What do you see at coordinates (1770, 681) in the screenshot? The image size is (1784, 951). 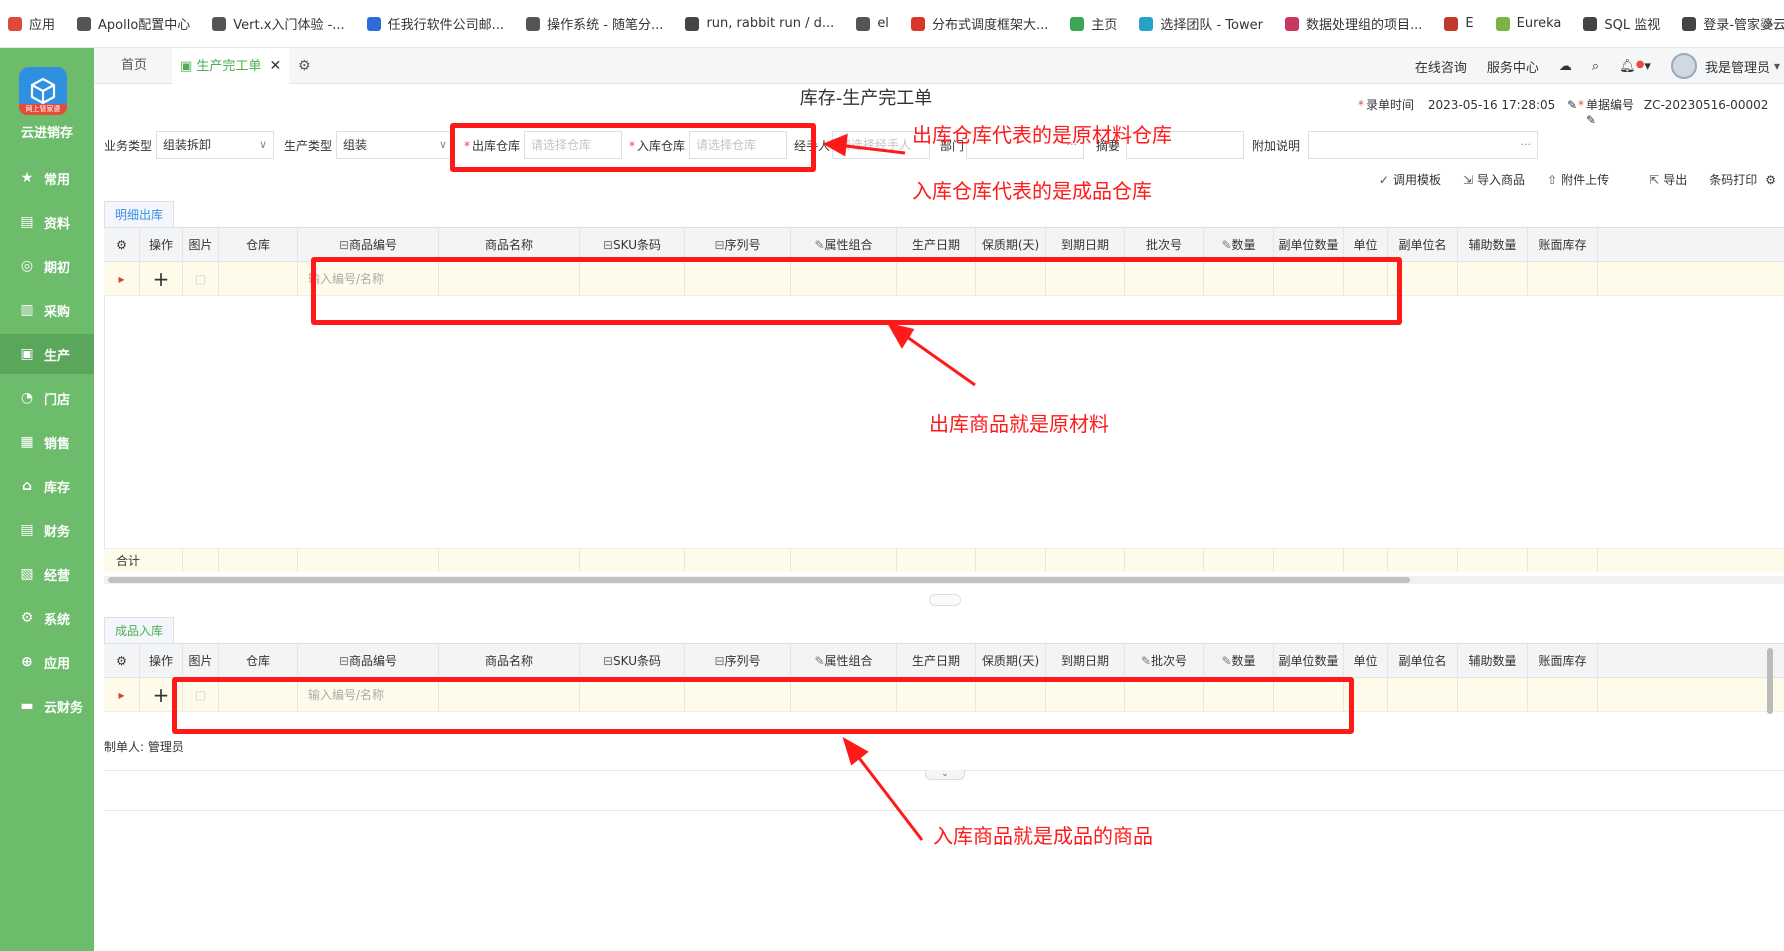 I see `vertical-scrollbar` at bounding box center [1770, 681].